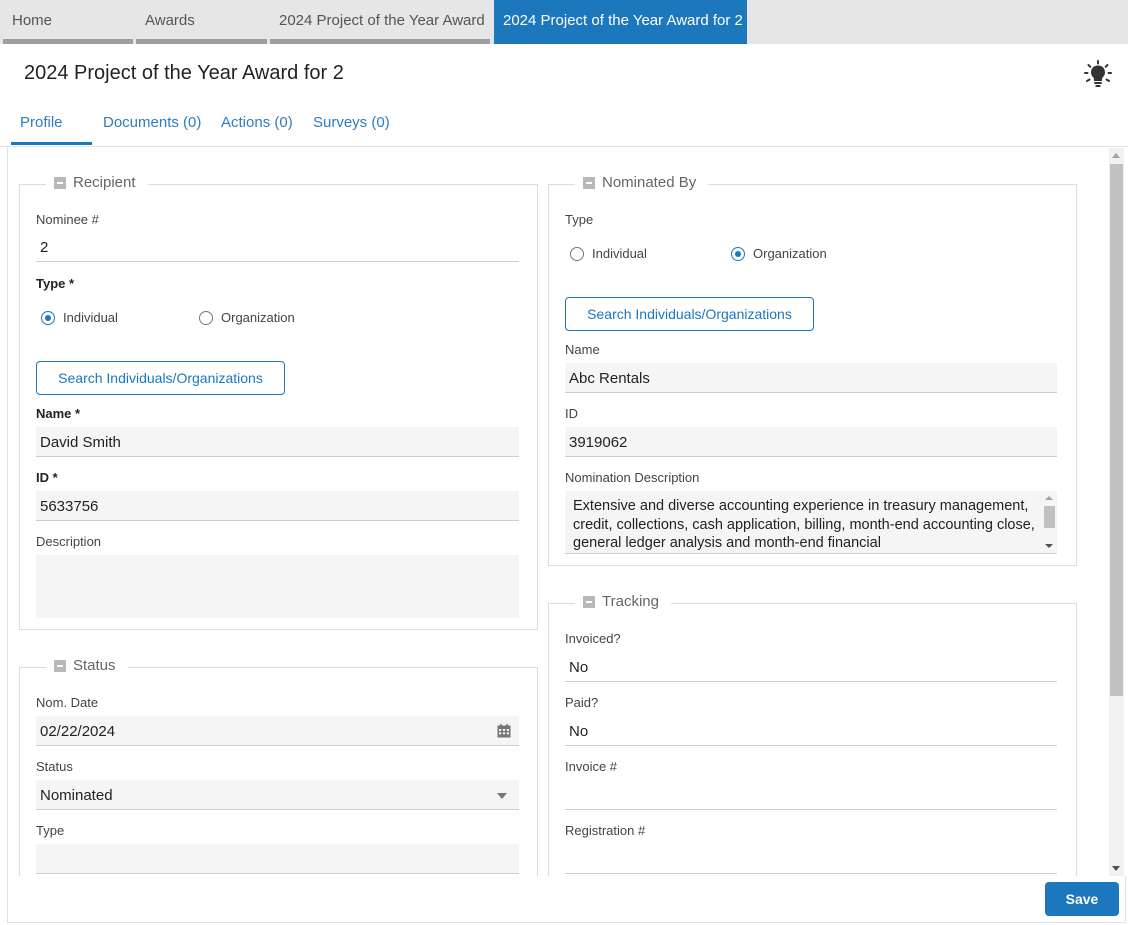 The width and height of the screenshot is (1128, 925). Describe the element at coordinates (579, 219) in the screenshot. I see `nominator-type-label: Type` at that location.